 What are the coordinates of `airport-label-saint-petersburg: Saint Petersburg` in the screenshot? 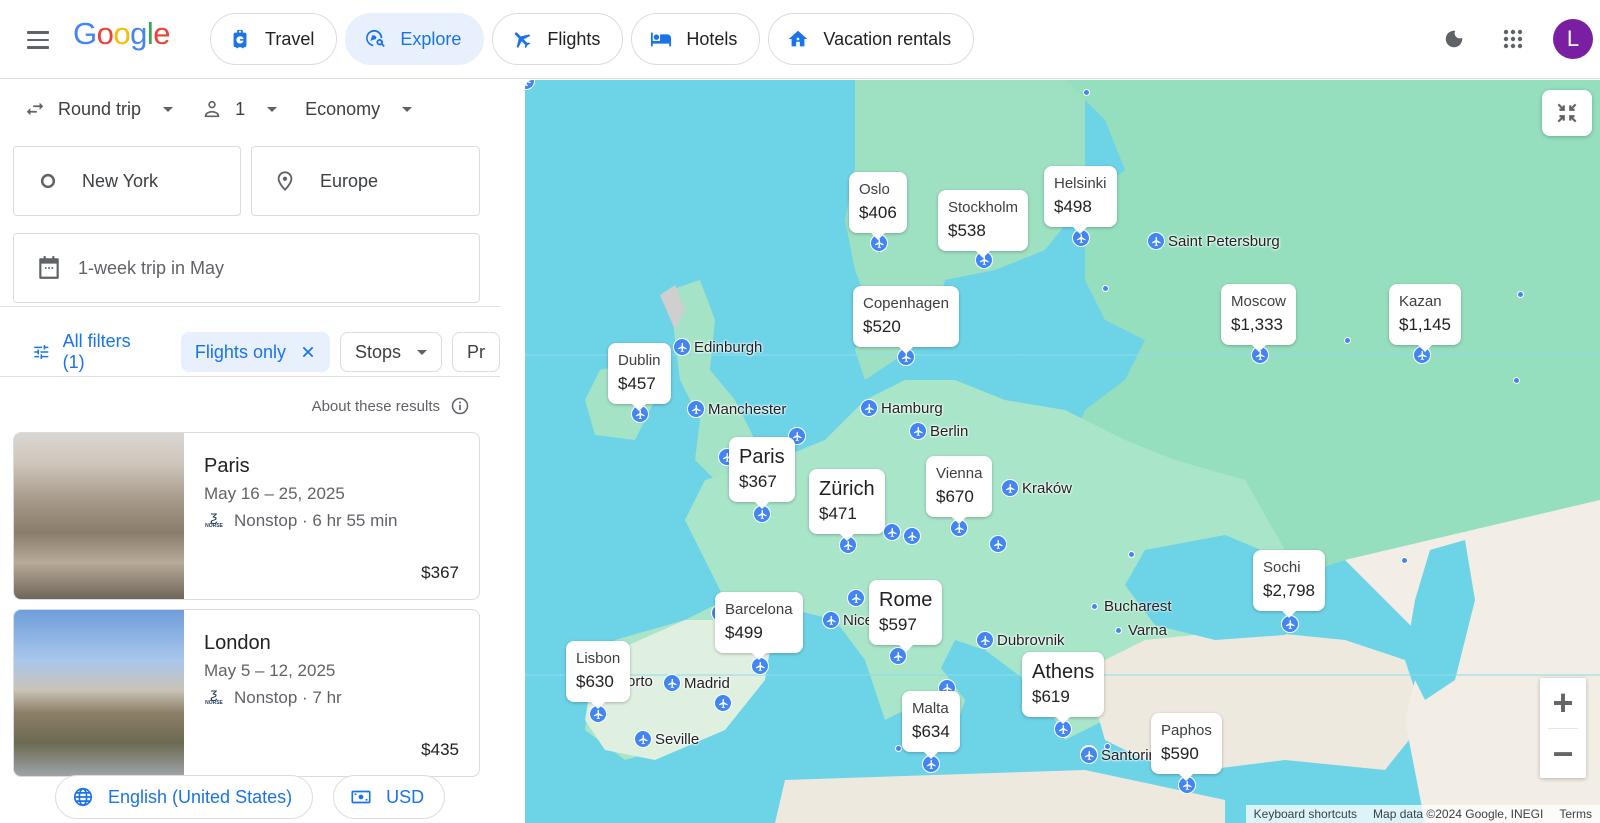 It's located at (1213, 241).